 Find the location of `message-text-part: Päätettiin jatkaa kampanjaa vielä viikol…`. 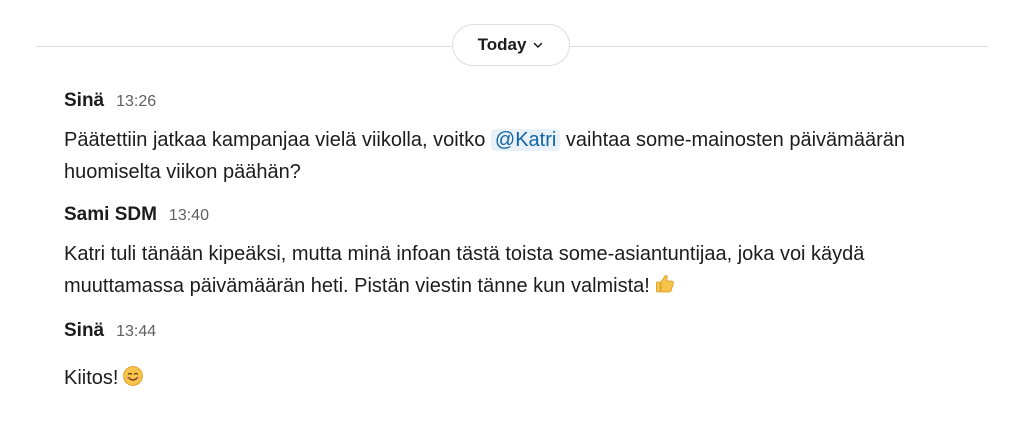

message-text-part: Päätettiin jatkaa kampanjaa vielä viikol… is located at coordinates (277, 140).